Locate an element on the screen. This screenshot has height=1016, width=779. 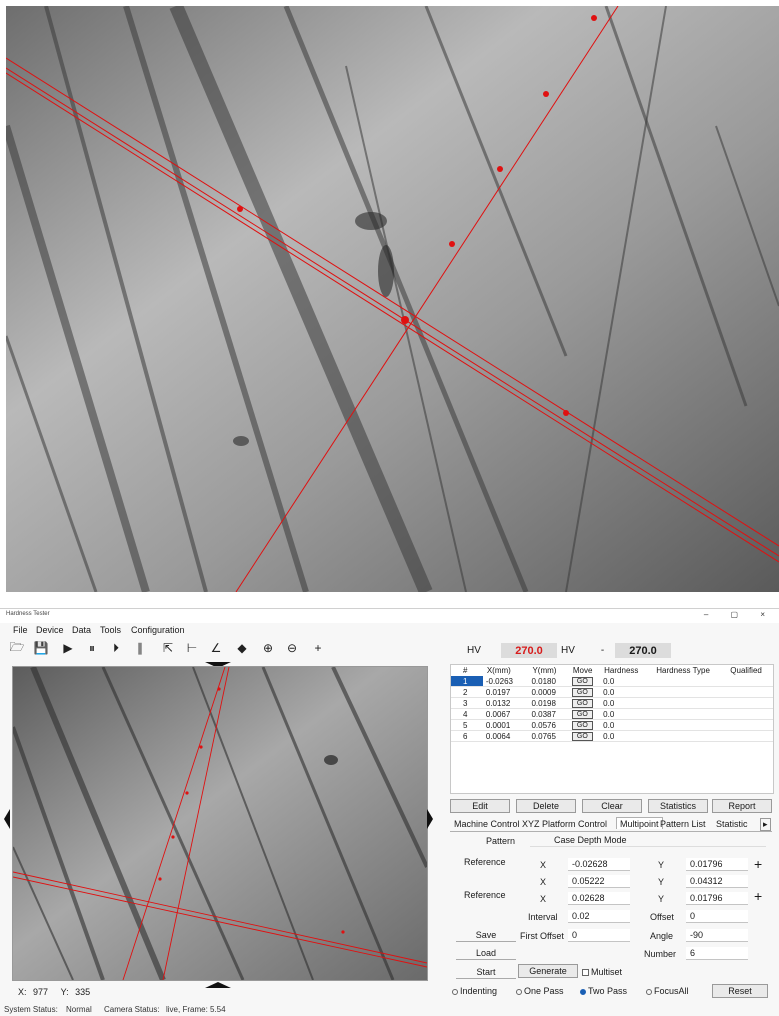
indenting-checkbox: Indenting is located at coordinates (474, 991).